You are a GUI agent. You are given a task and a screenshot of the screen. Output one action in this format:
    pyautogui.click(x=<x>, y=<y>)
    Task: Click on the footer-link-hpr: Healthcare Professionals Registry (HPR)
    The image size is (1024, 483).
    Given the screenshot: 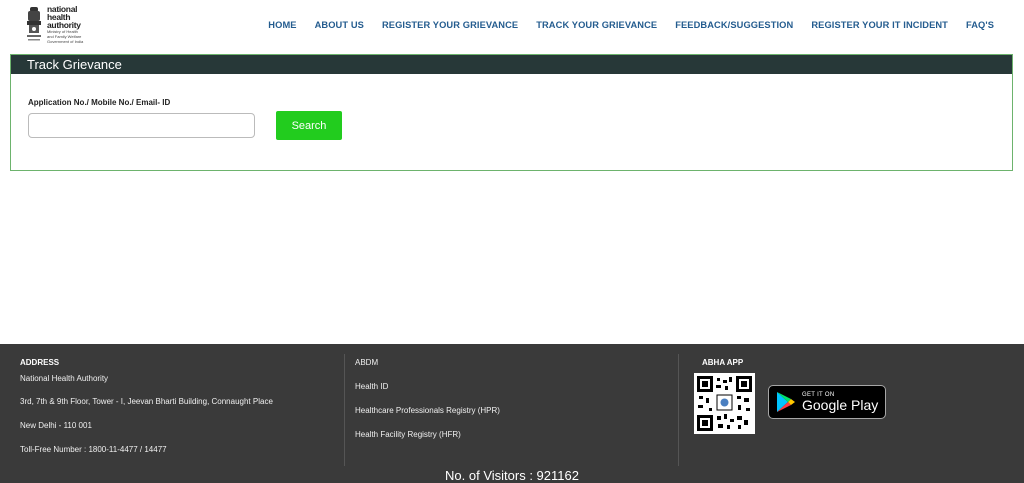 What is the action you would take?
    pyautogui.click(x=427, y=410)
    